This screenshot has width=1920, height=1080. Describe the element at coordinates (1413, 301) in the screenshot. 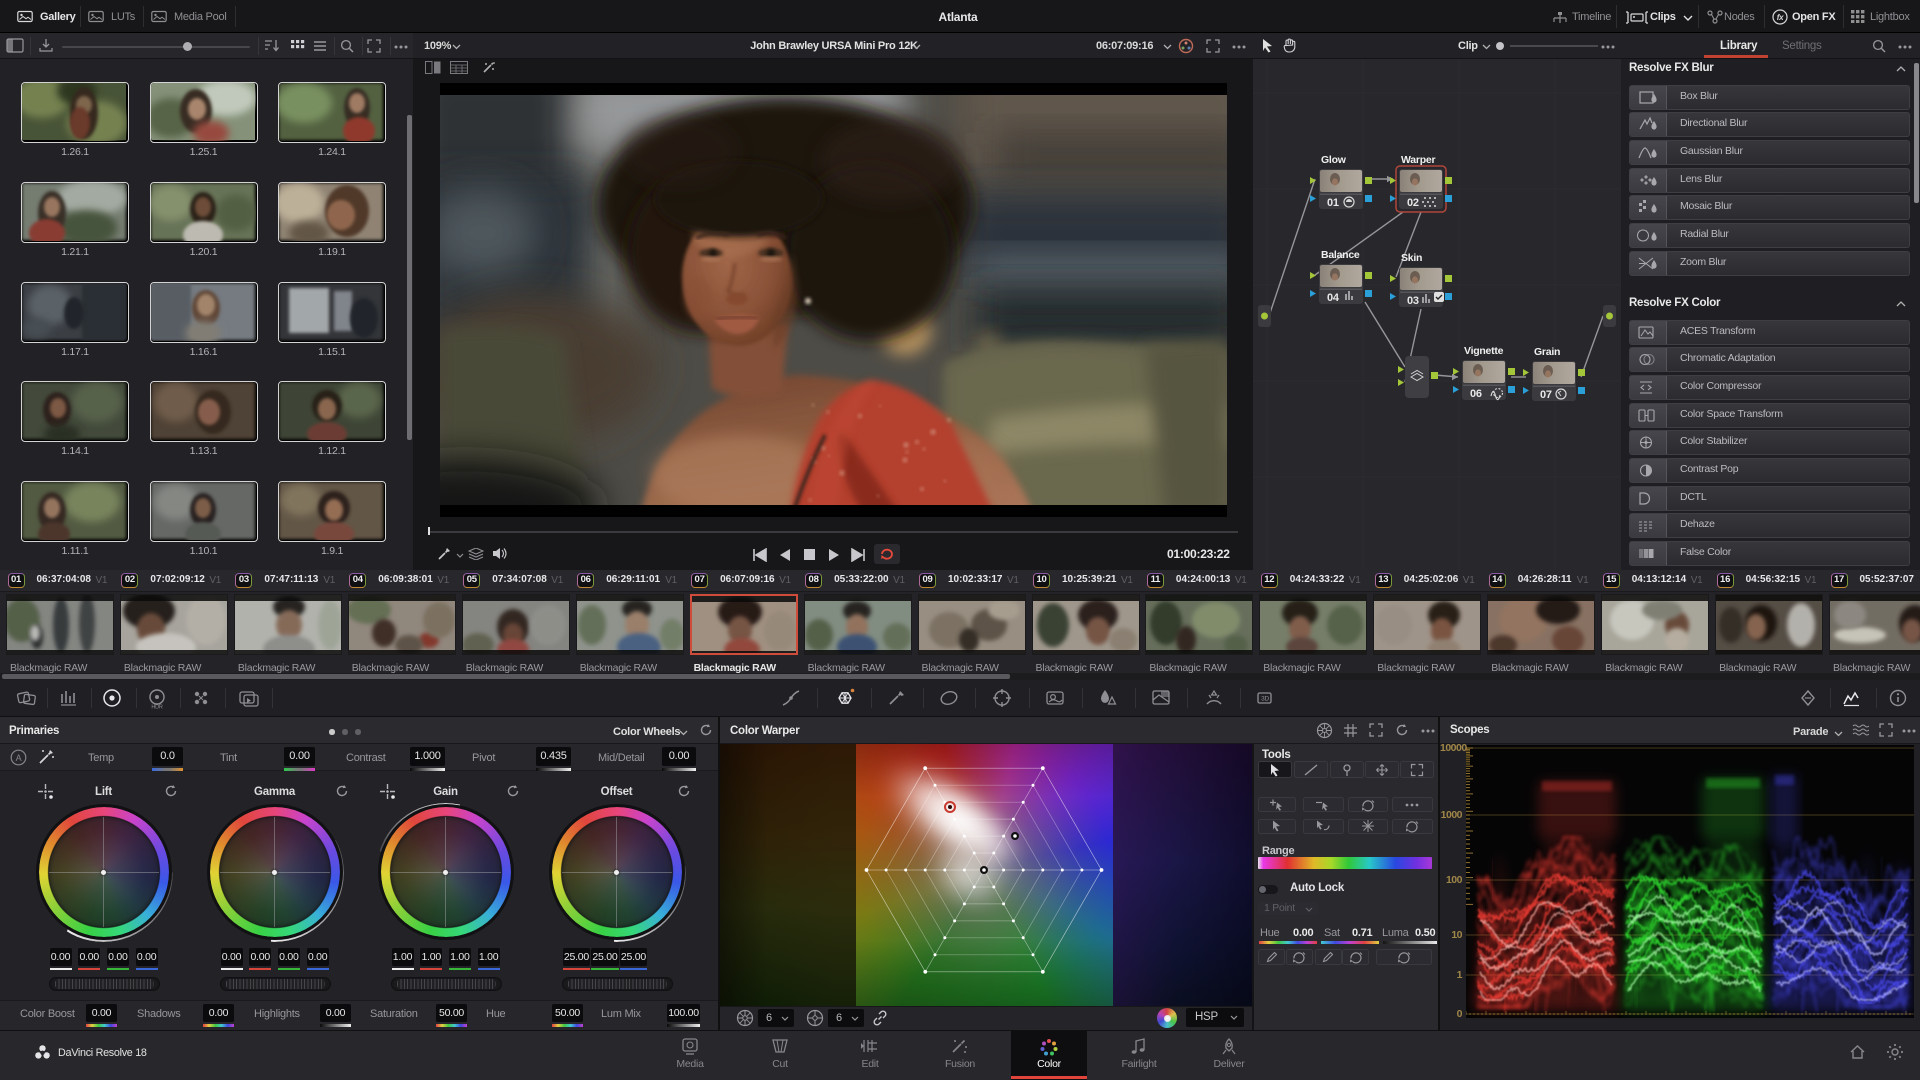

I see `svg-text: 03` at that location.